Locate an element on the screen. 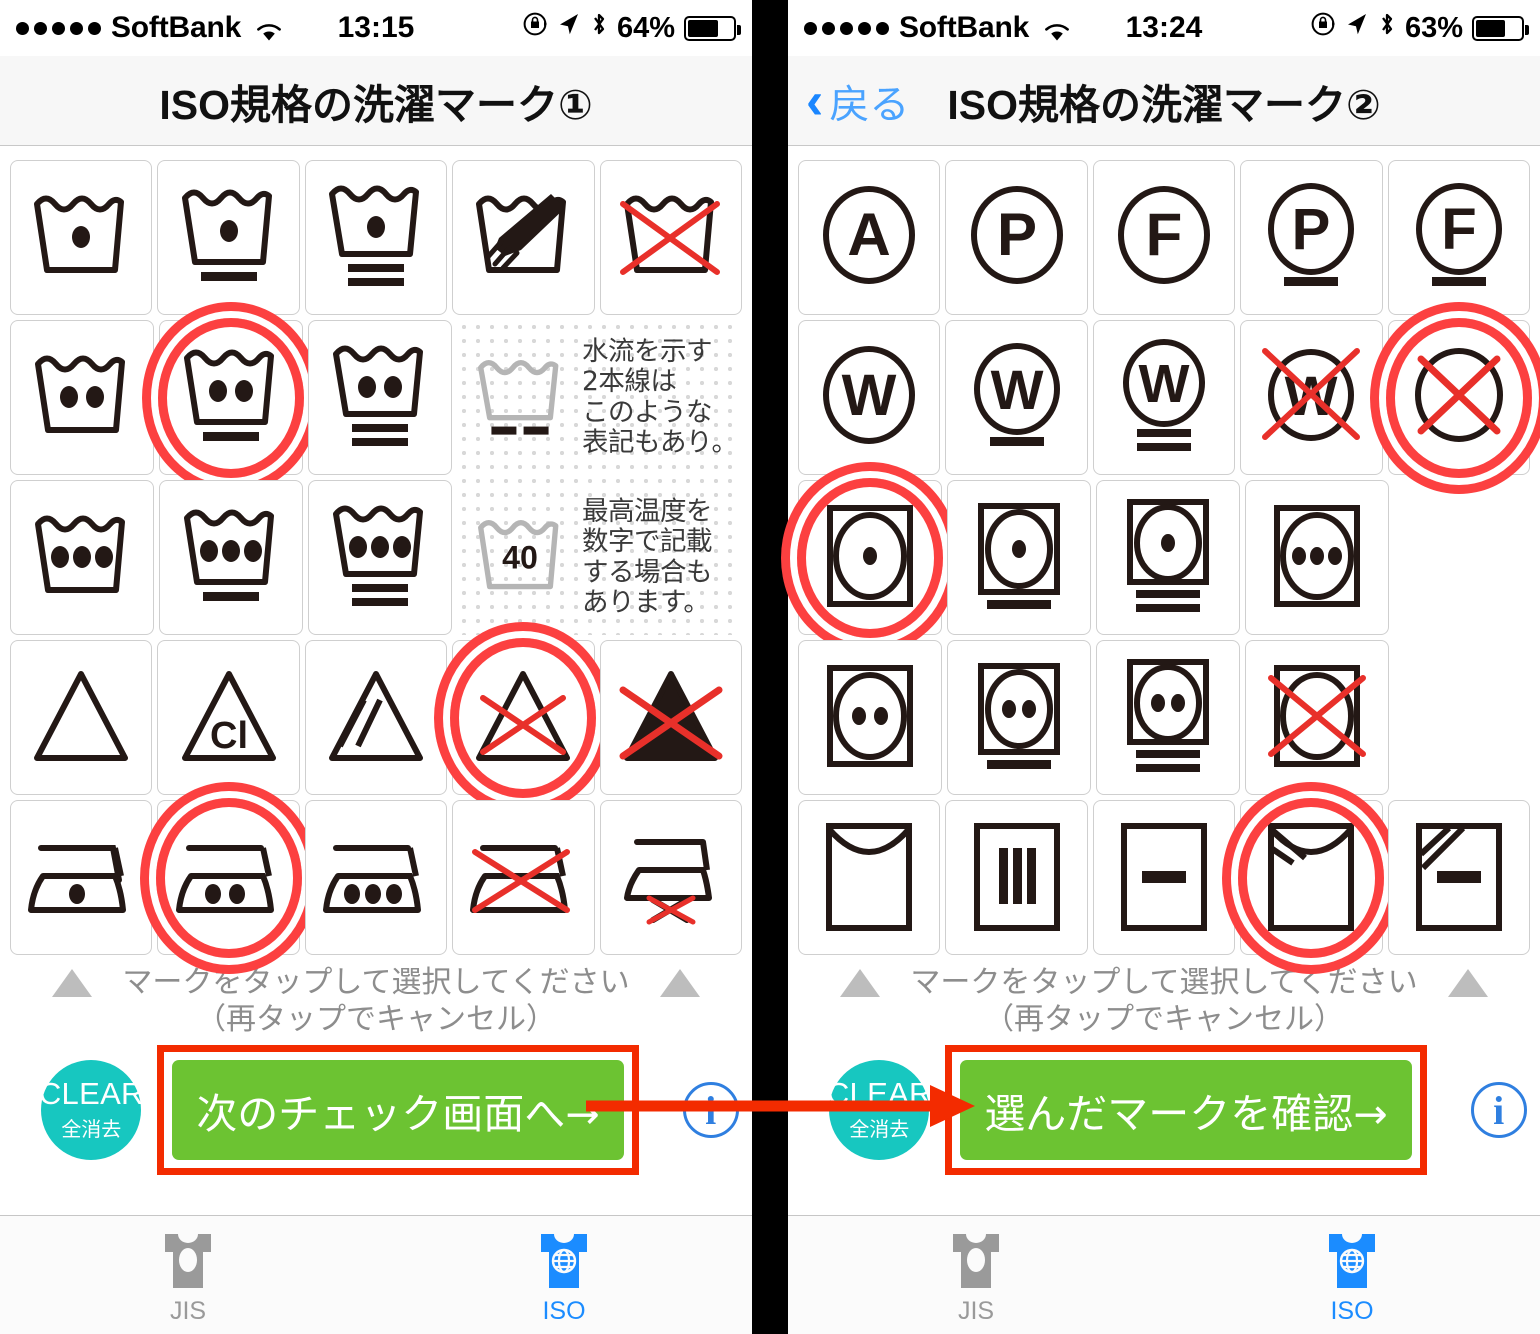 The height and width of the screenshot is (1334, 1540). mark-wash-mild-2dot is located at coordinates (231, 397).